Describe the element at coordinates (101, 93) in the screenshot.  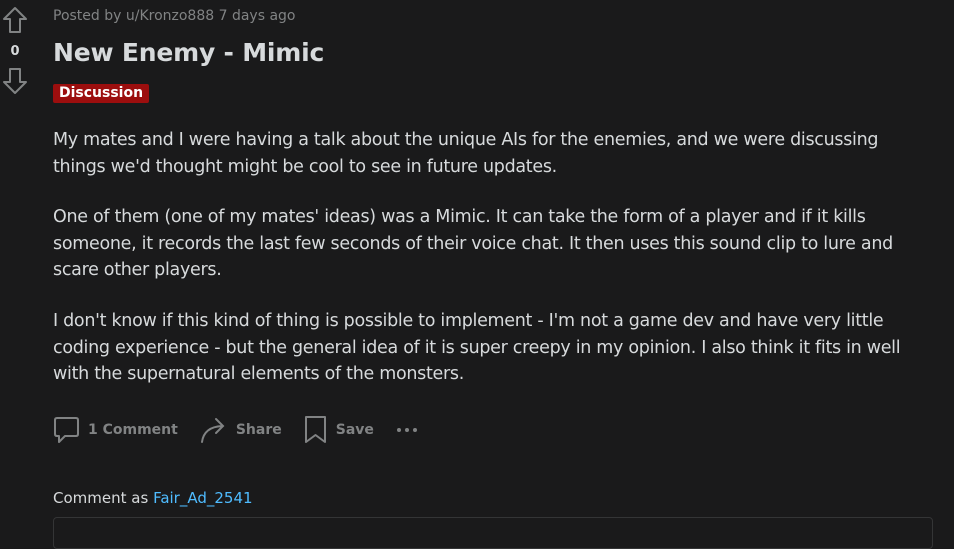
I see `flair-badge: Discussion` at that location.